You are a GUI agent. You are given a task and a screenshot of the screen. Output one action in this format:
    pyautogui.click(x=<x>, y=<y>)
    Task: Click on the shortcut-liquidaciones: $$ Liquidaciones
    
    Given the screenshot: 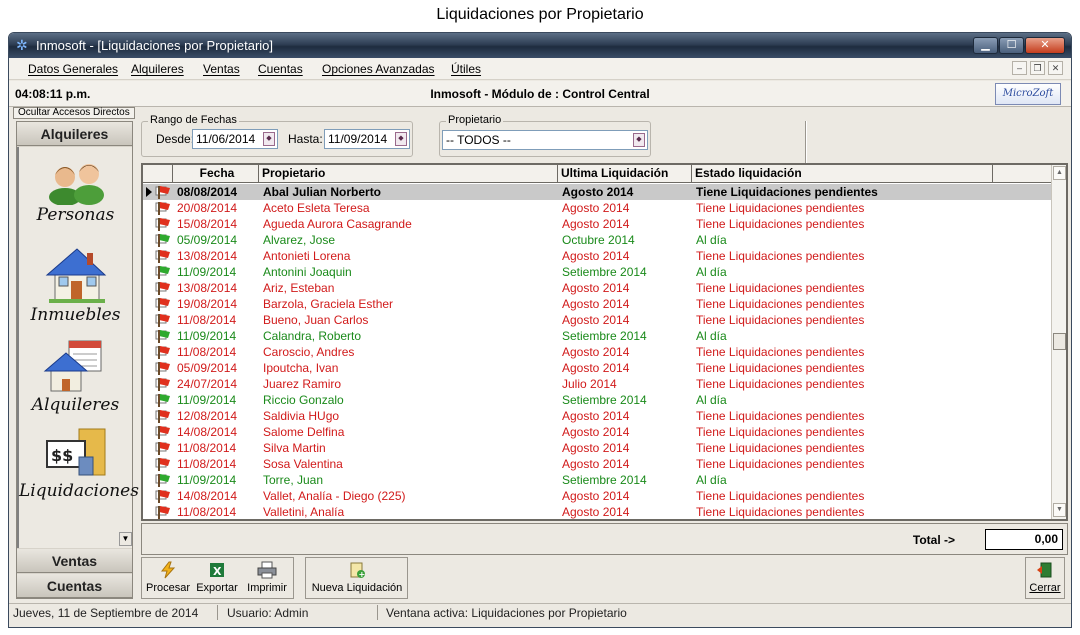 What is the action you would take?
    pyautogui.click(x=79, y=463)
    